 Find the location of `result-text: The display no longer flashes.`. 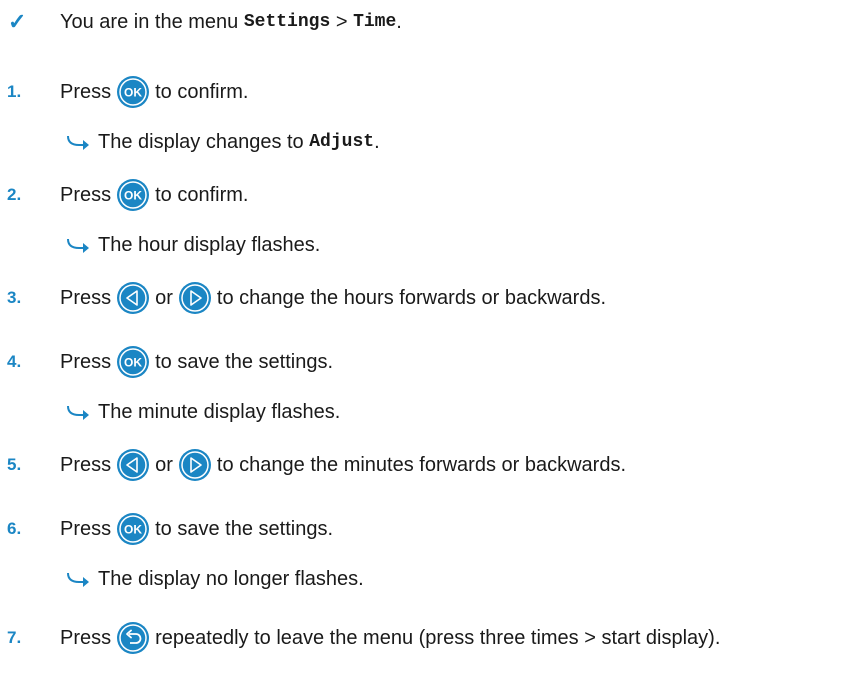

result-text: The display no longer flashes. is located at coordinates (231, 578).